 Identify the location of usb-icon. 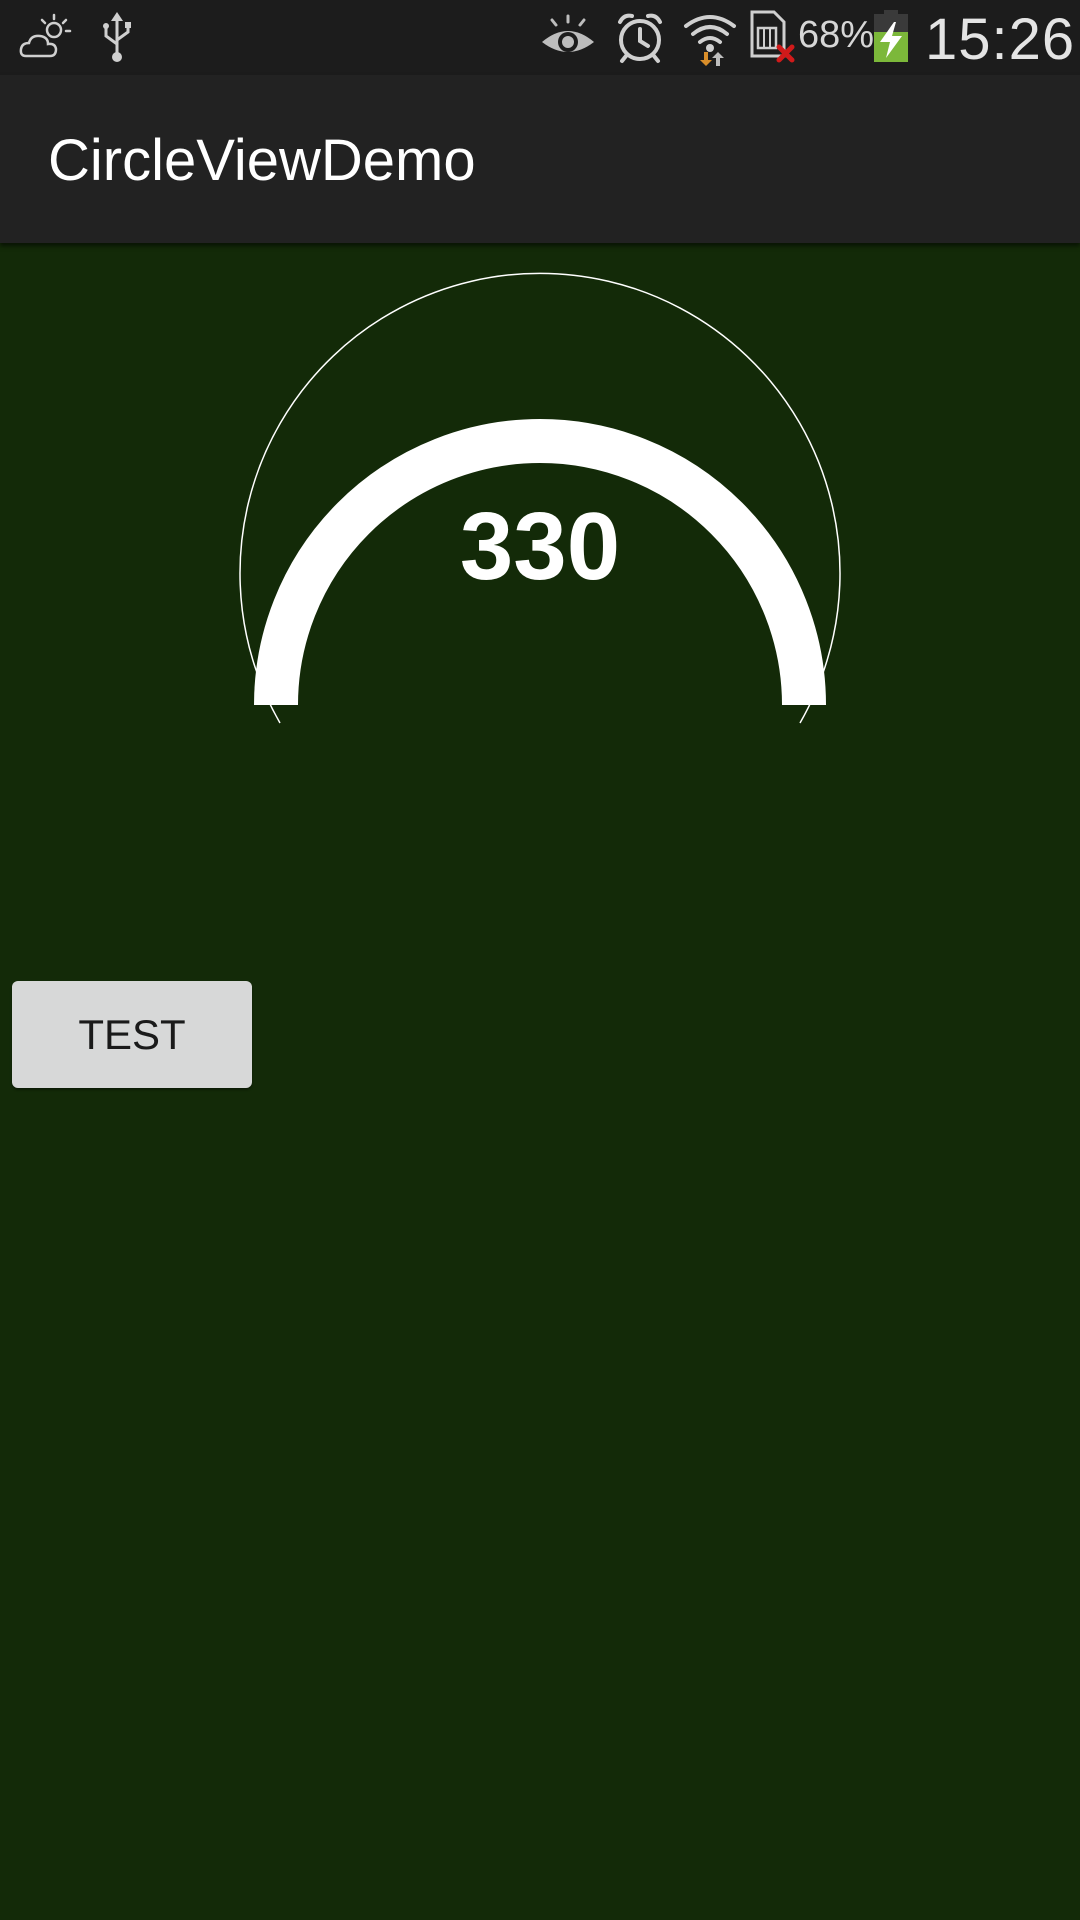
(117, 40).